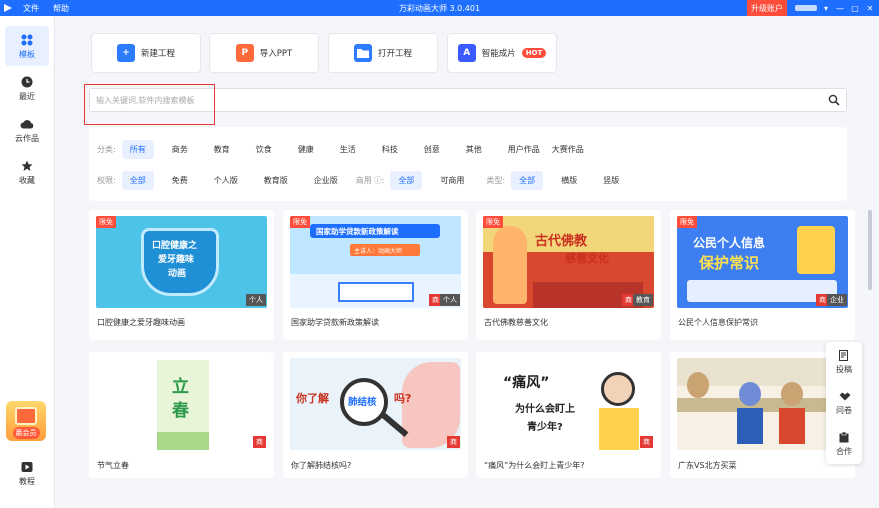 The height and width of the screenshot is (508, 879). What do you see at coordinates (844, 362) in the screenshot?
I see `submit-button: 投稿` at bounding box center [844, 362].